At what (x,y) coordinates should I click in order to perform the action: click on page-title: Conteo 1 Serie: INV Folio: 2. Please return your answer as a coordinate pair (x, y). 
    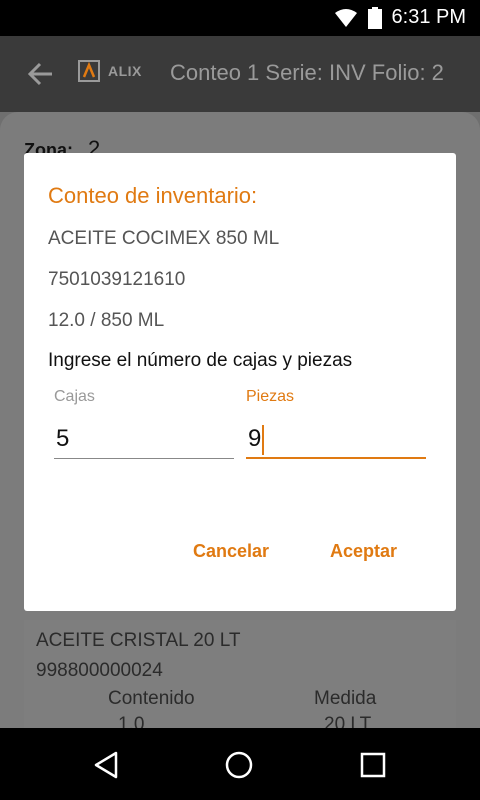
    Looking at the image, I should click on (307, 72).